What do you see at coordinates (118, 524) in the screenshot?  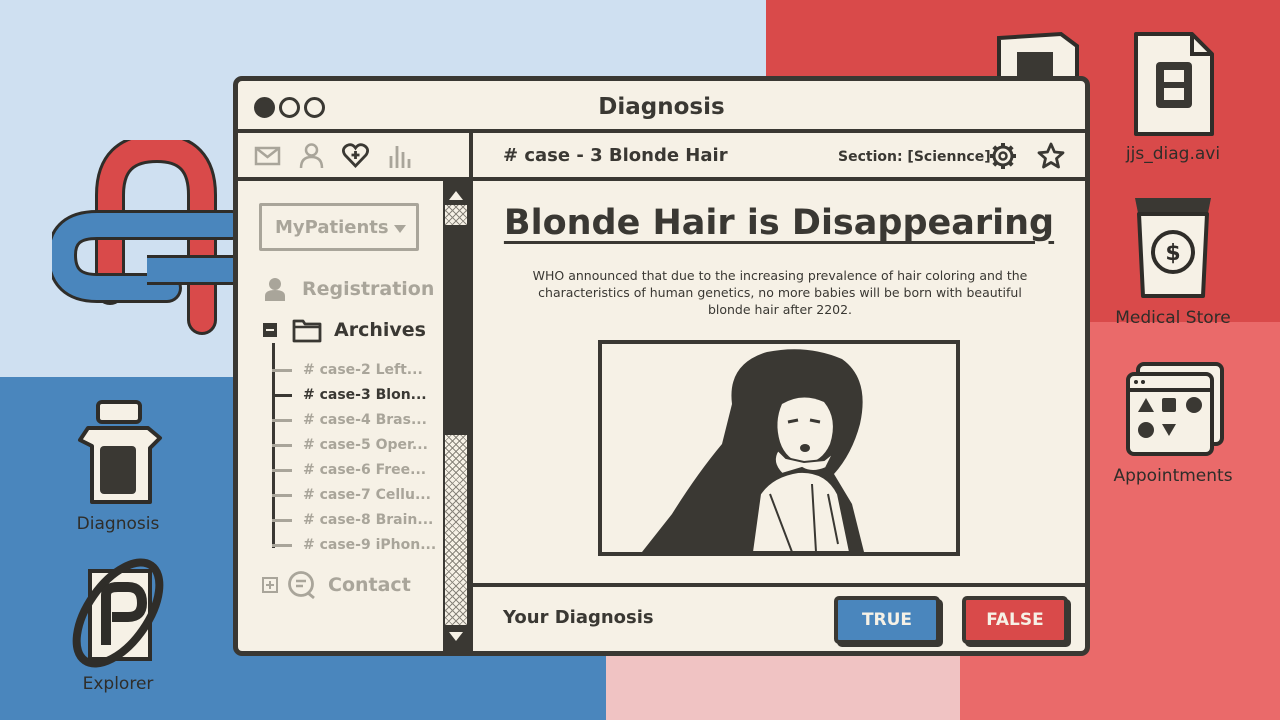 I see `desktop-diagnosis-label: Diagnosis` at bounding box center [118, 524].